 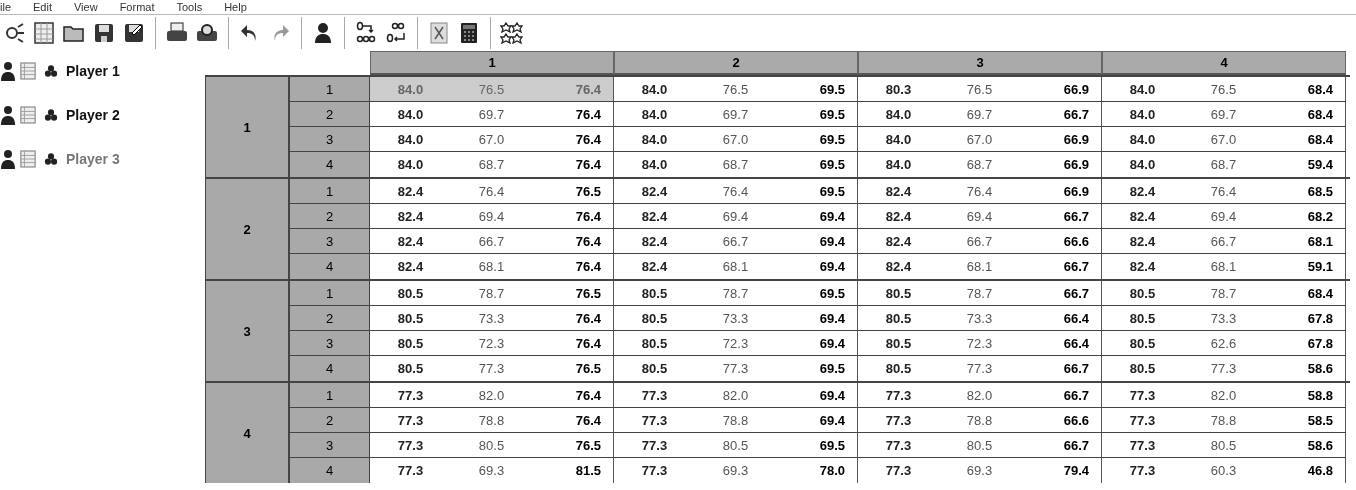 What do you see at coordinates (137, 7) in the screenshot?
I see `menu-item: Format` at bounding box center [137, 7].